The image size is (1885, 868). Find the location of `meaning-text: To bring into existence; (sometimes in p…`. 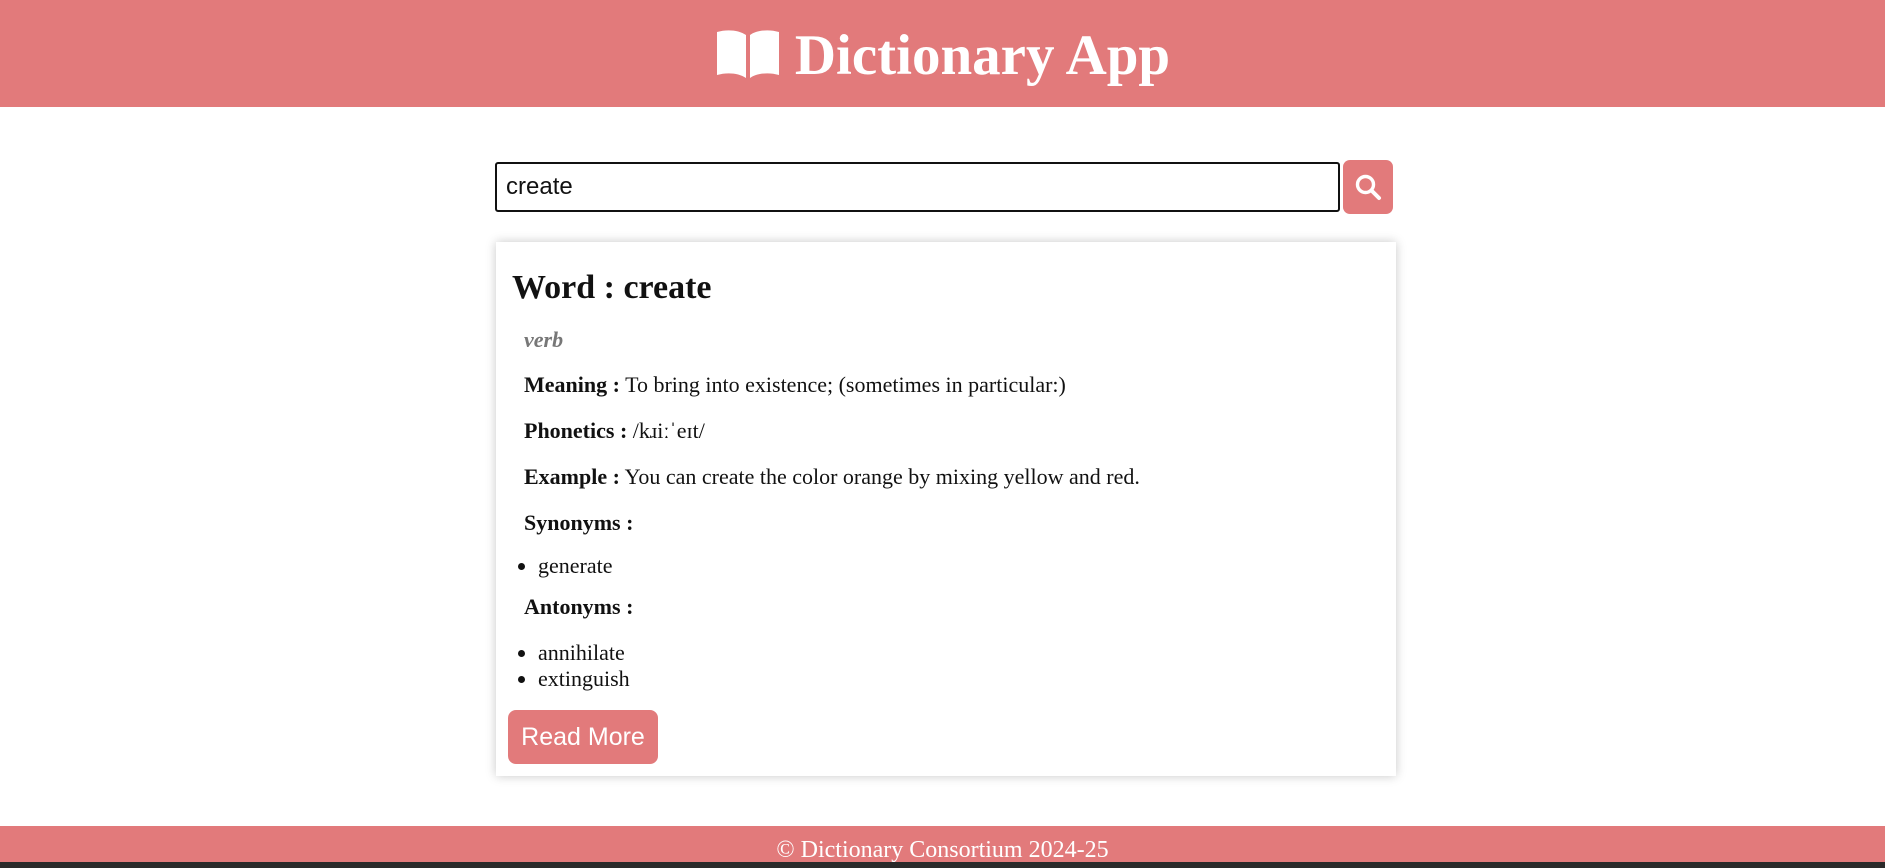

meaning-text: To bring into existence; (sometimes in p… is located at coordinates (845, 384).